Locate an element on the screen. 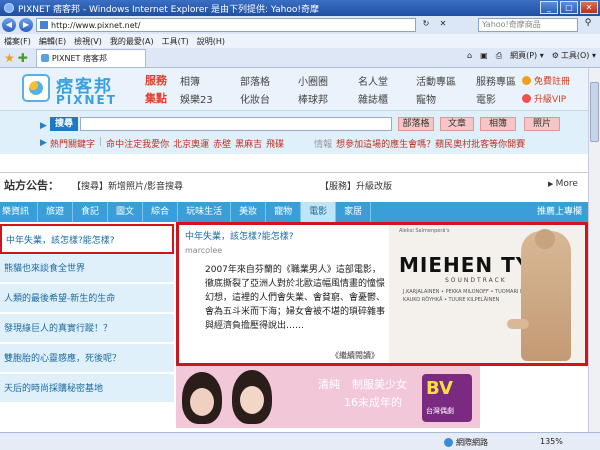  category-tab: 綜合 is located at coordinates (161, 212).